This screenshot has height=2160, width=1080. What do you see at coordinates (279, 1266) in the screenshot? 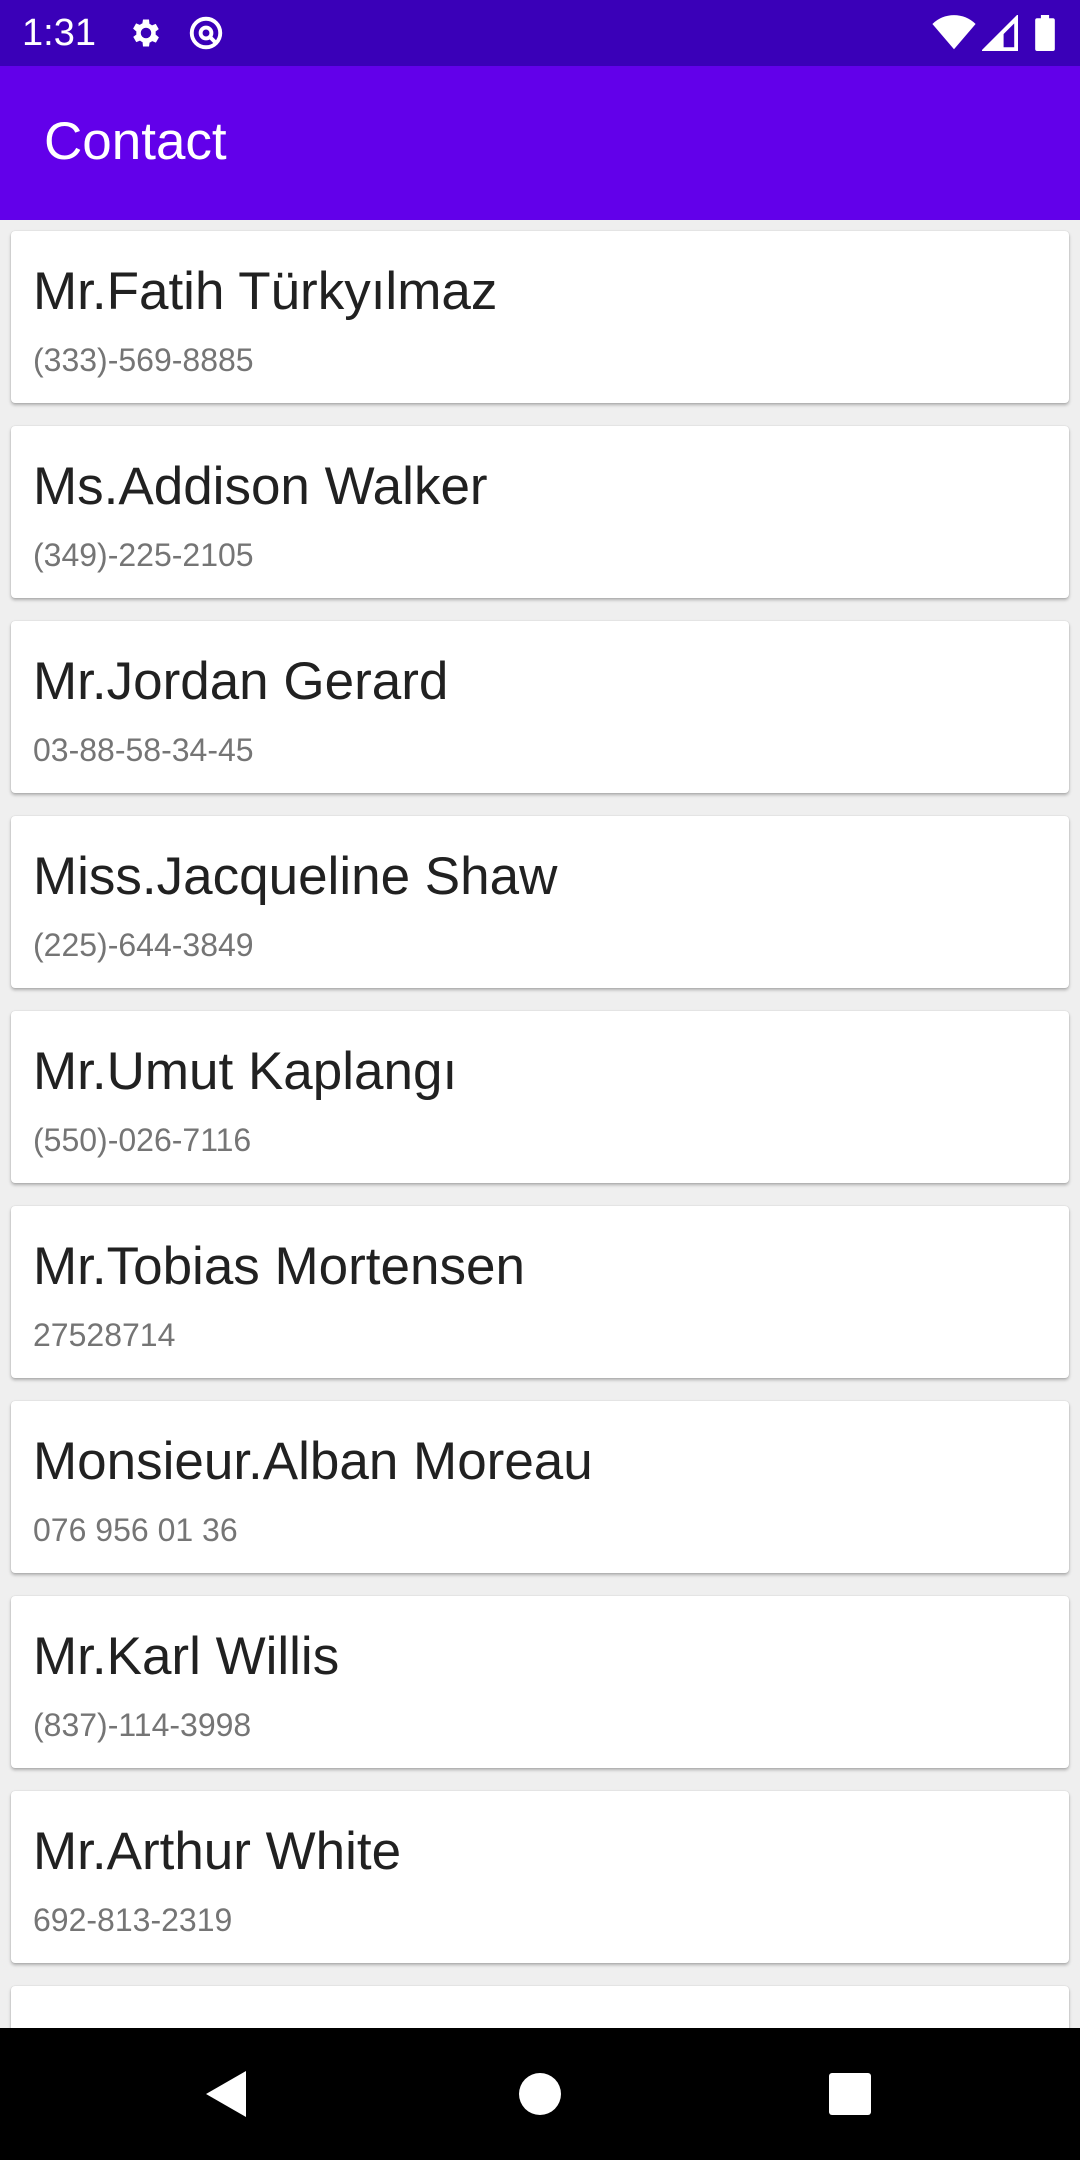
I see `contact-name: Mr.Tobias Mortensen` at bounding box center [279, 1266].